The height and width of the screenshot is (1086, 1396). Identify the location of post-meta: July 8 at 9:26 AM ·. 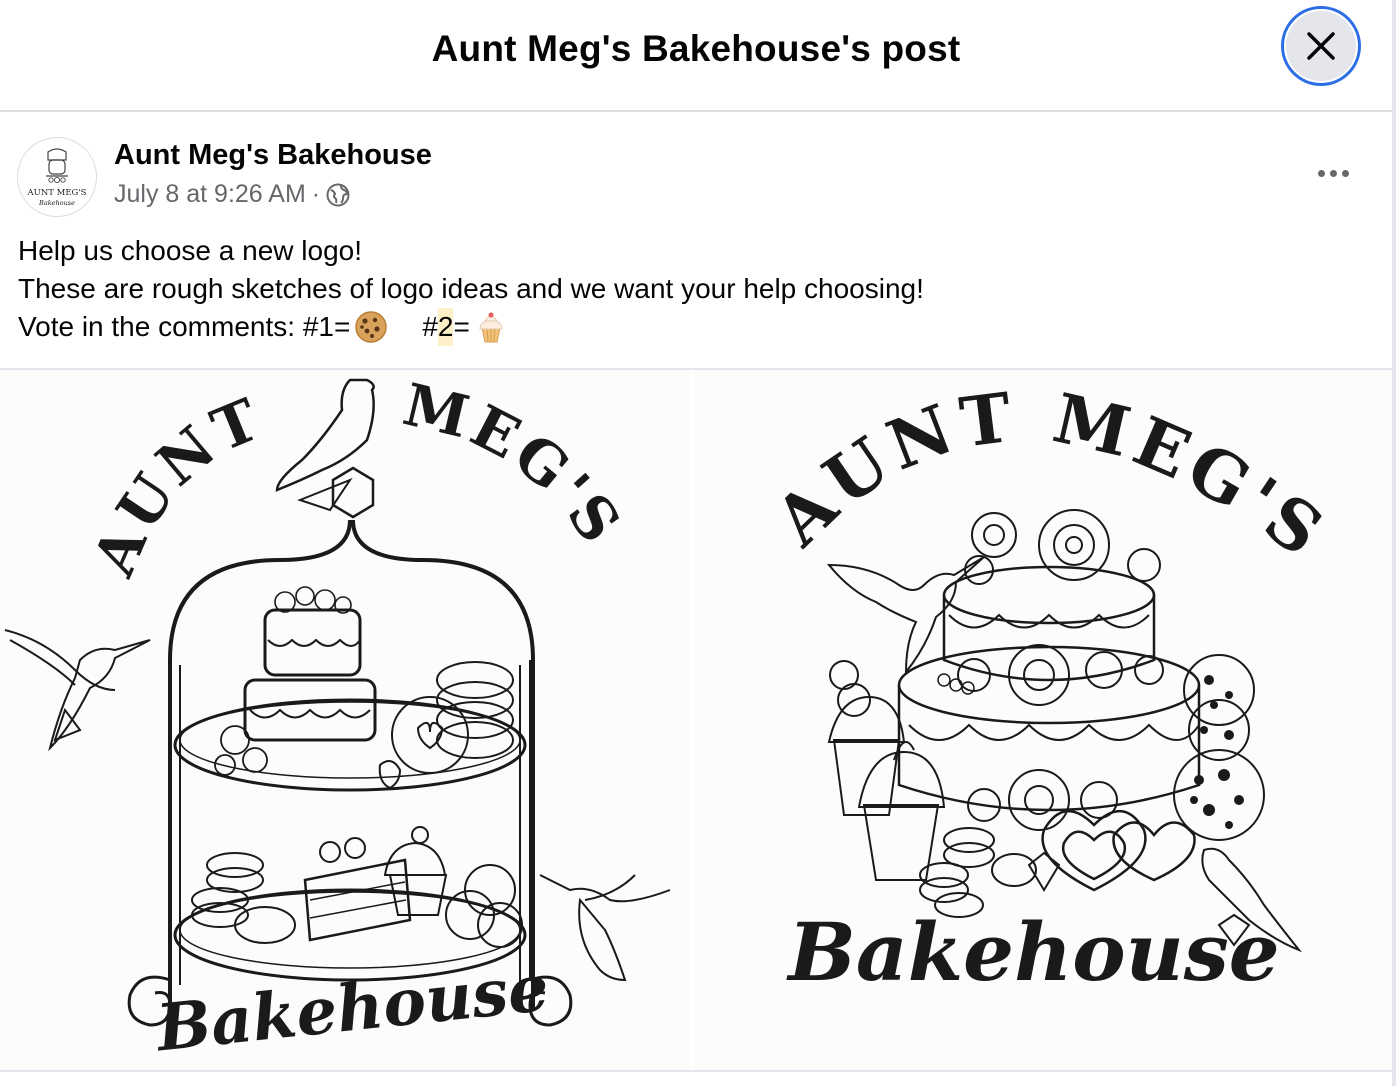
(232, 194).